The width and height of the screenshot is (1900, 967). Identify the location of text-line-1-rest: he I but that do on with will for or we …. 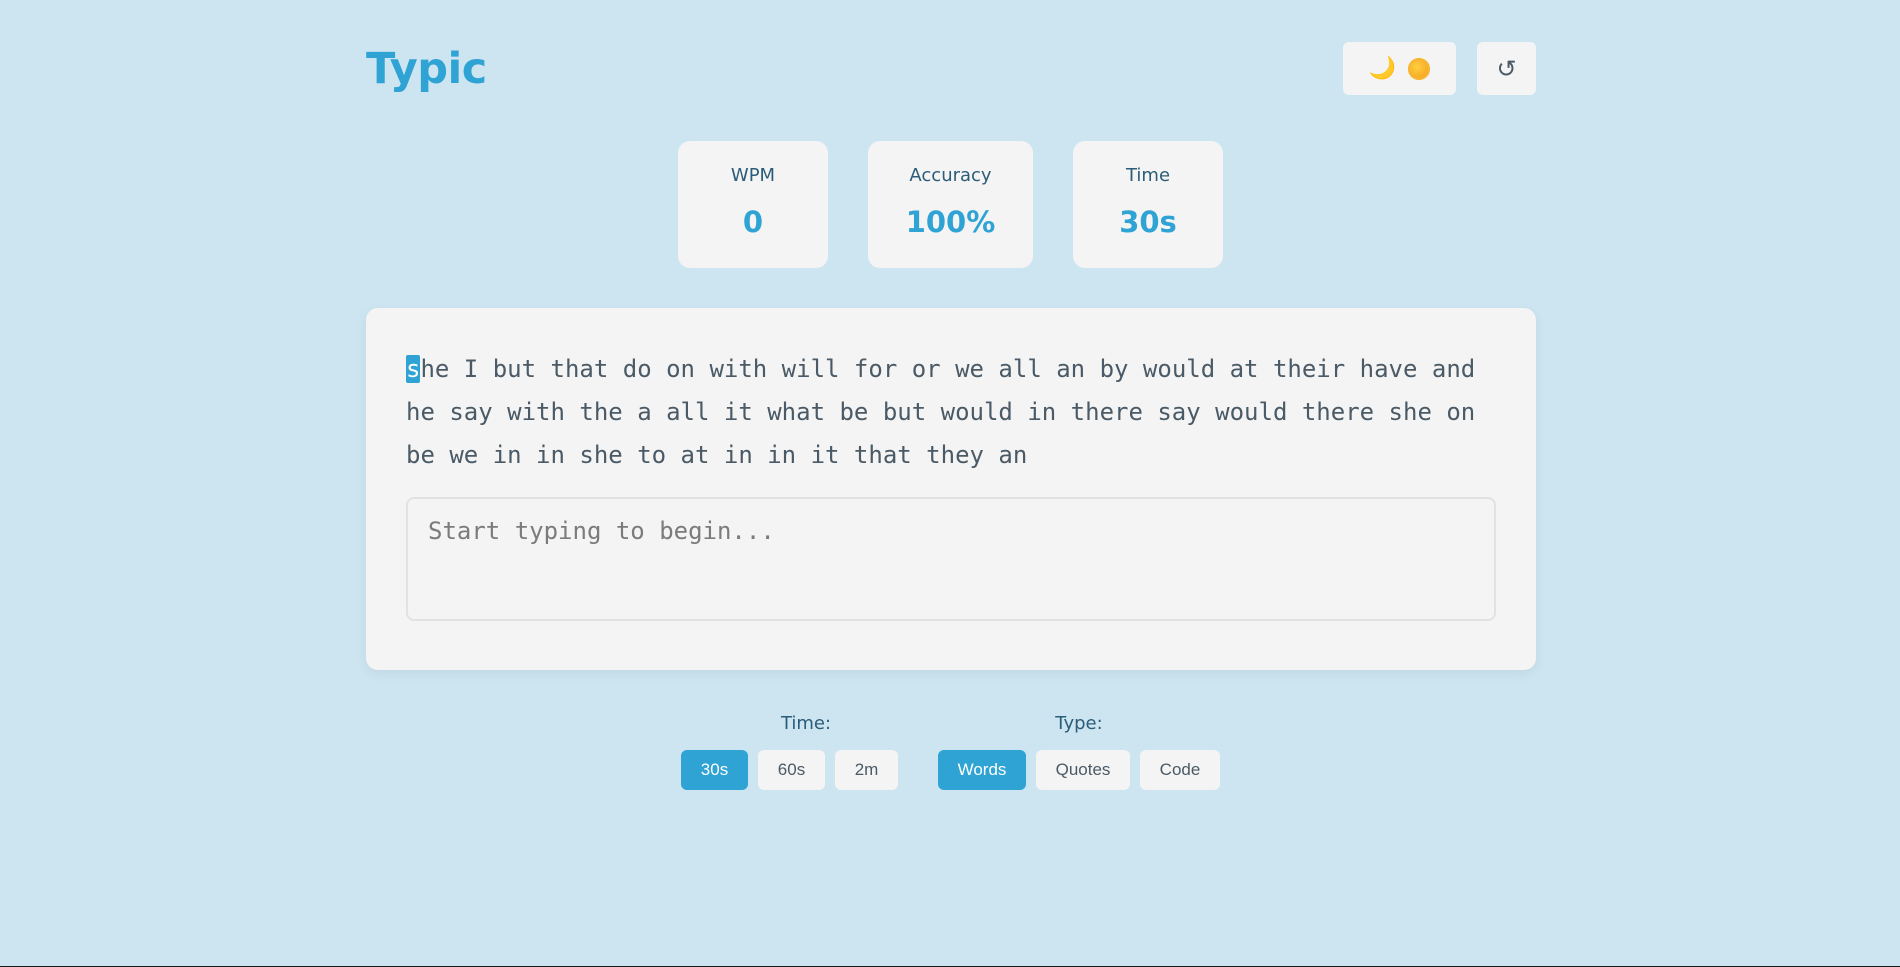
(948, 369).